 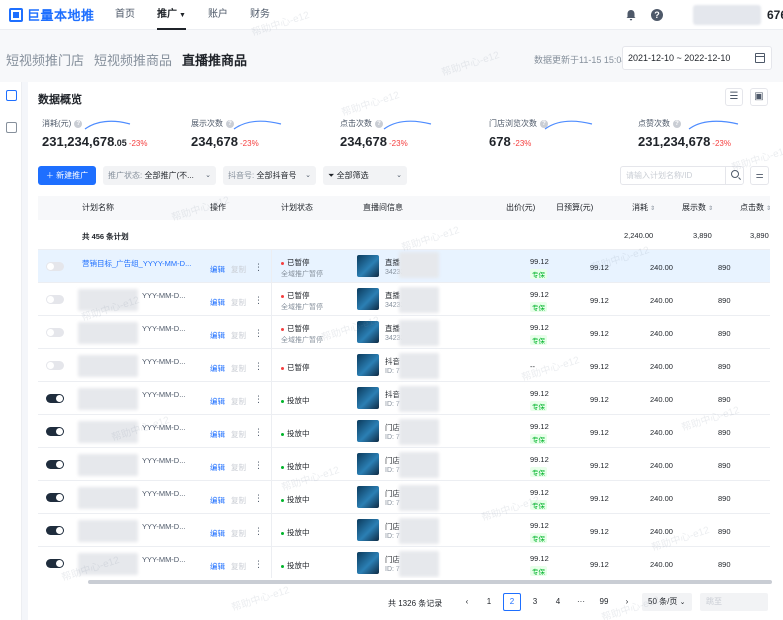 What do you see at coordinates (734, 602) in the screenshot?
I see `page-jump-input: 跳至` at bounding box center [734, 602].